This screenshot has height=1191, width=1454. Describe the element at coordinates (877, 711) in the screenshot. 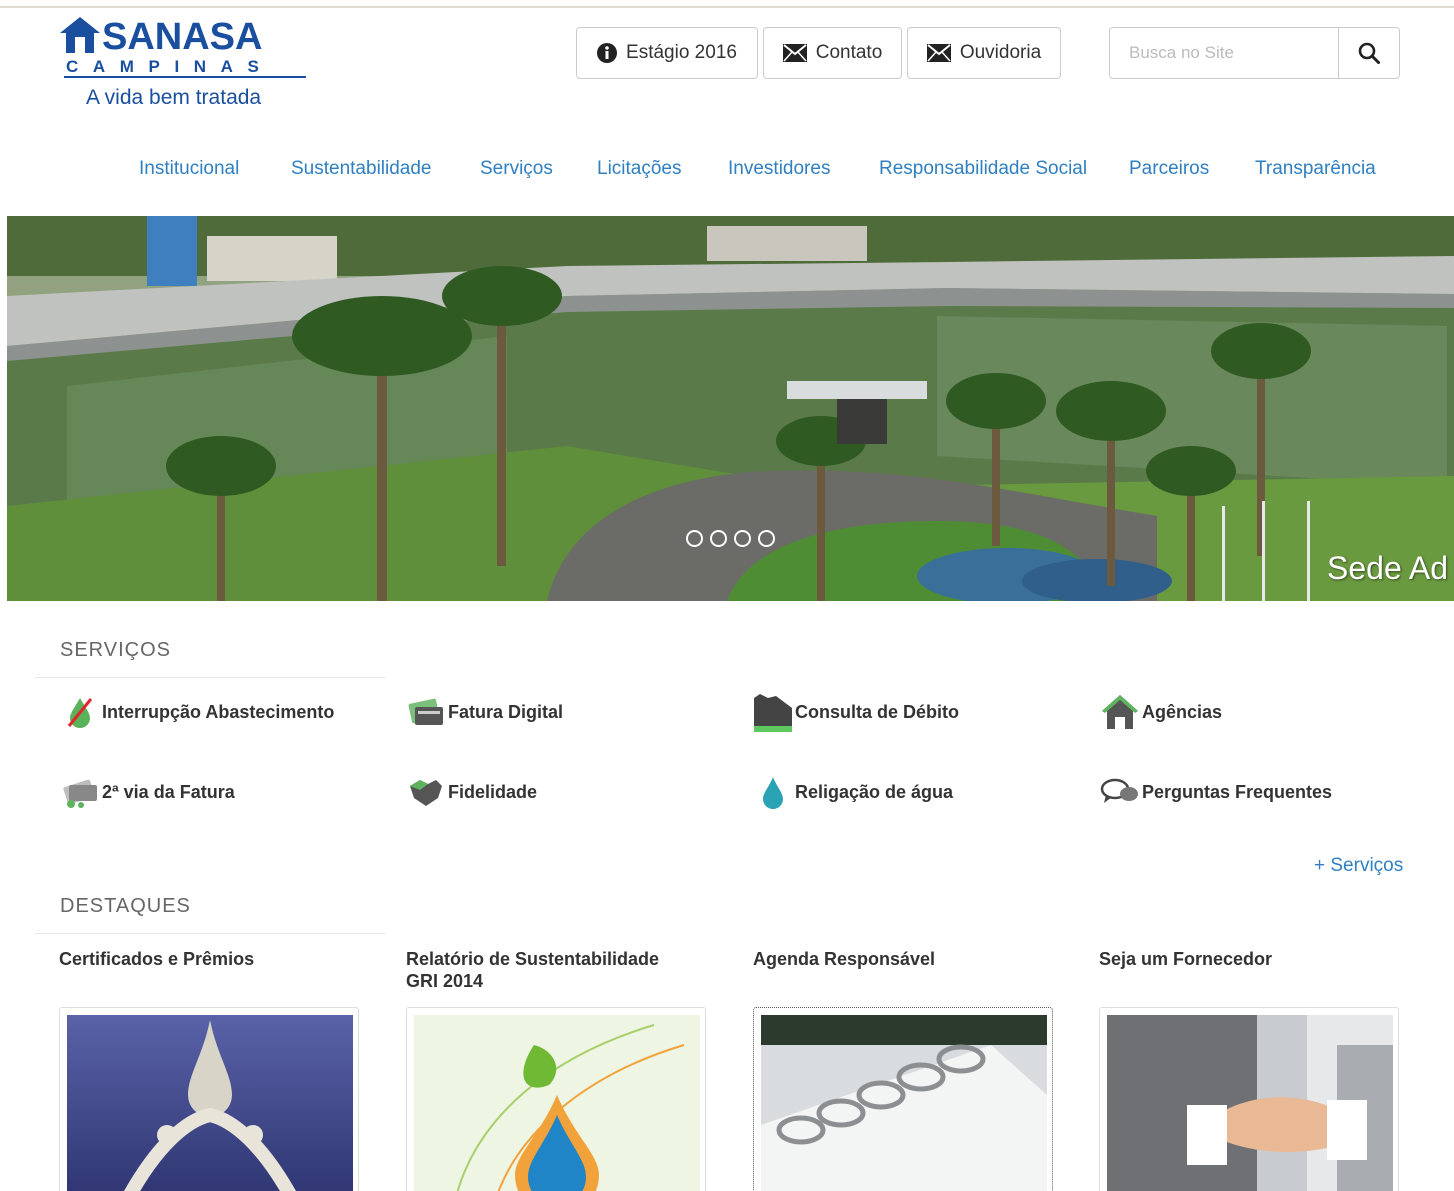

I see `service-label: Consulta de Débito` at that location.